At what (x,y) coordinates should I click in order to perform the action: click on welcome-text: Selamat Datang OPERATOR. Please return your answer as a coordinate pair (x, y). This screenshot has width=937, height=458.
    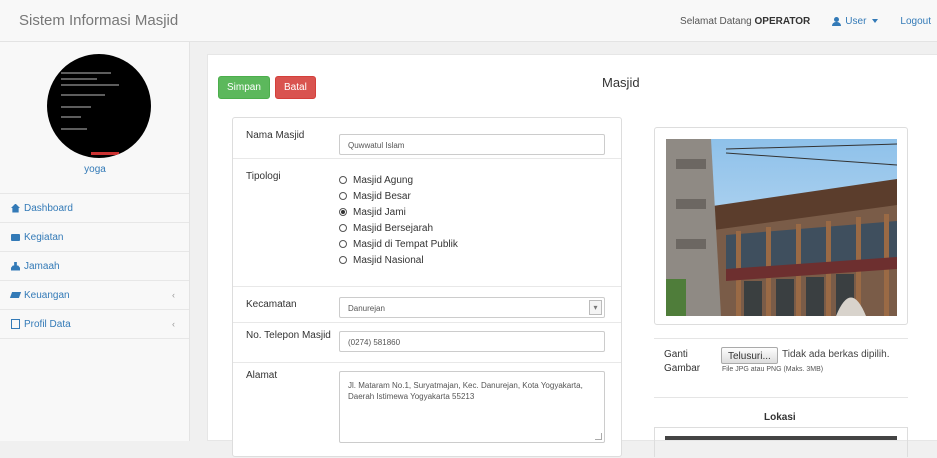
    Looking at the image, I should click on (745, 21).